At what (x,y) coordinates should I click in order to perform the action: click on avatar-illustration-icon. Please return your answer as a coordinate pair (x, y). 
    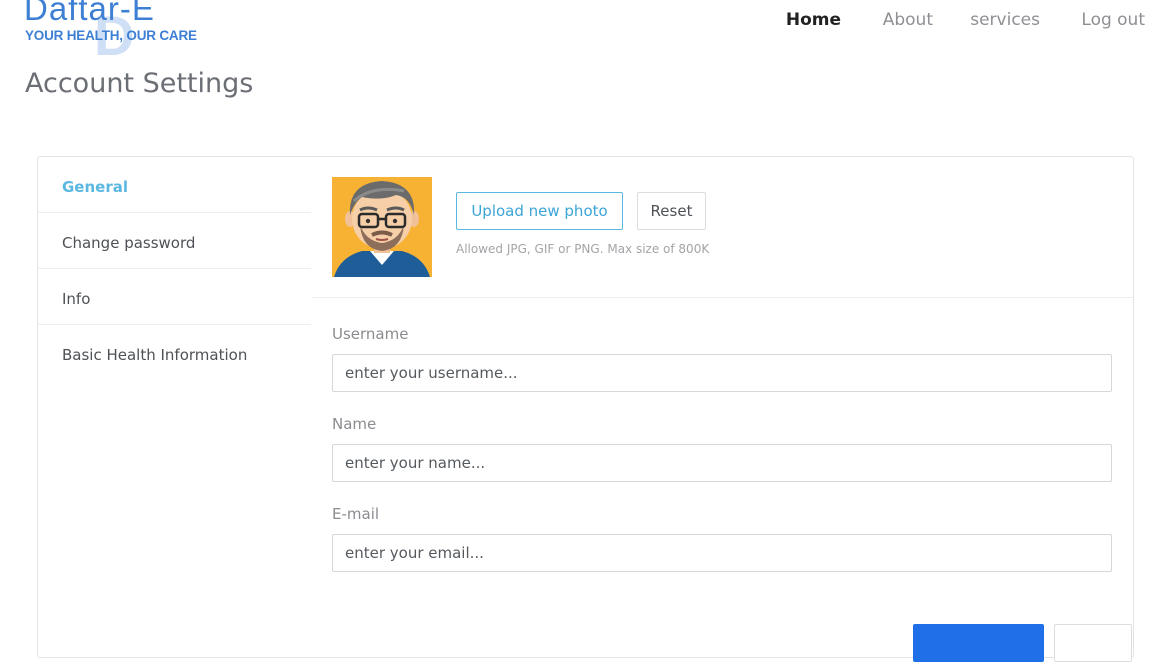
    Looking at the image, I should click on (382, 227).